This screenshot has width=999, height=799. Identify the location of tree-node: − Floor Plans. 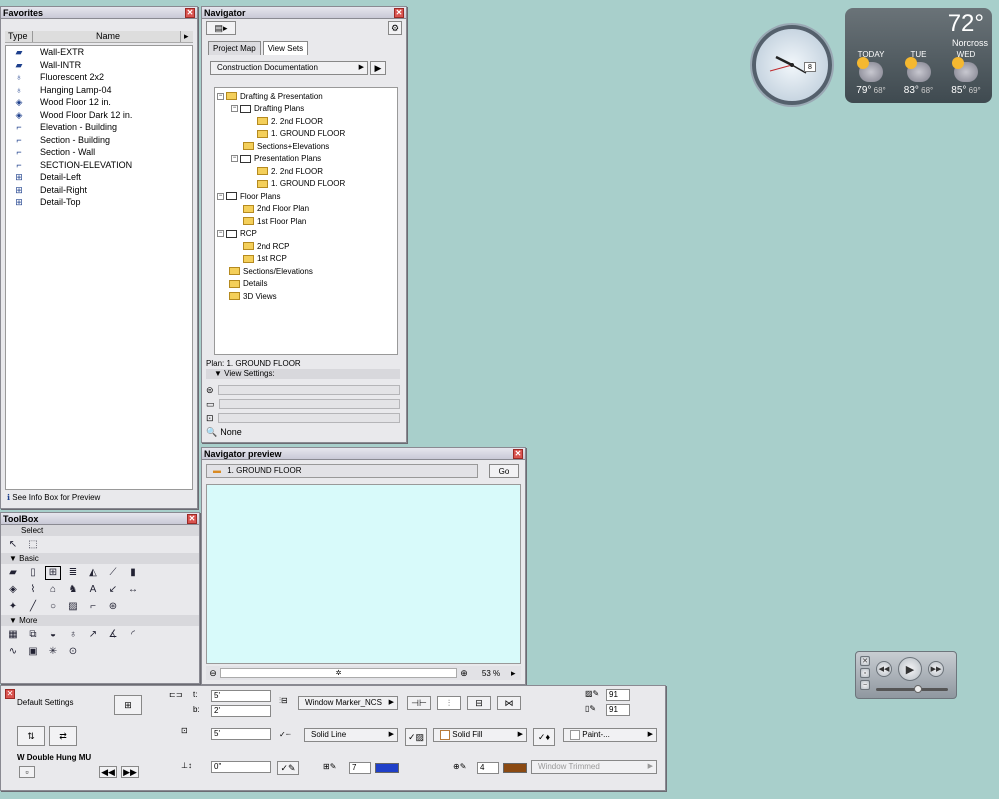
(306, 196).